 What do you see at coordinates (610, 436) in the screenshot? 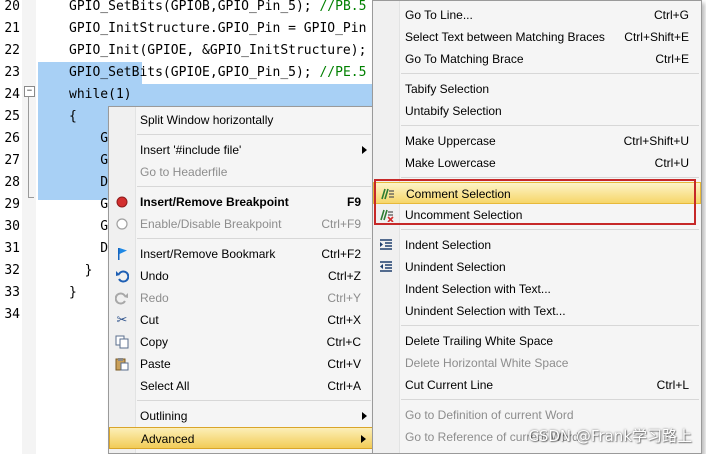
I see `watermark: CSDN @Frank学习路上` at bounding box center [610, 436].